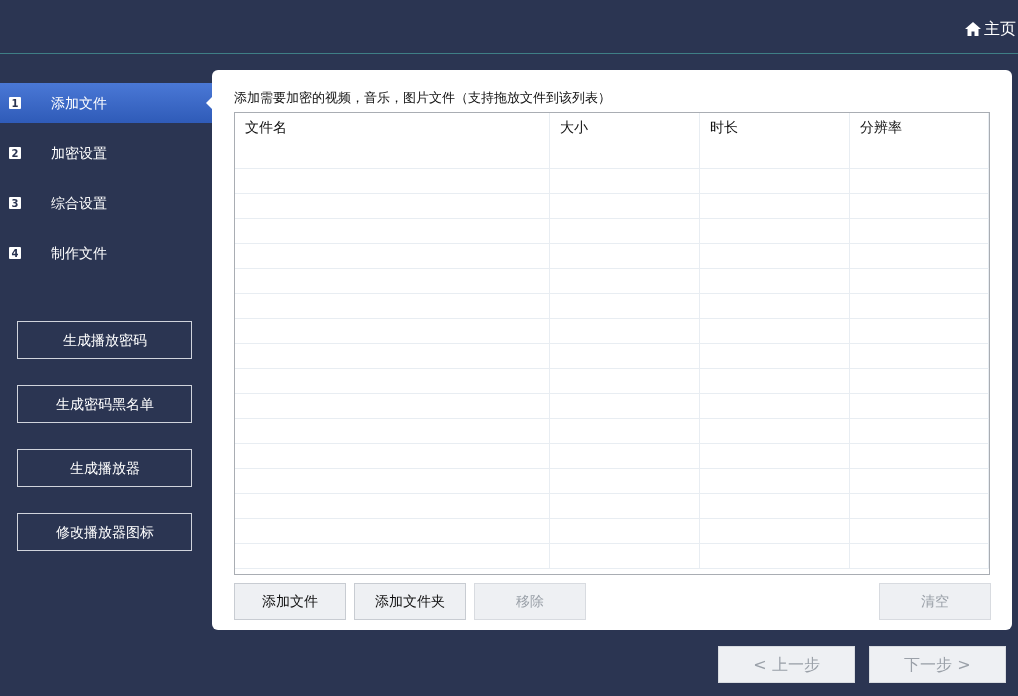 The width and height of the screenshot is (1018, 696). What do you see at coordinates (15, 253) in the screenshot?
I see `step-number: 4` at bounding box center [15, 253].